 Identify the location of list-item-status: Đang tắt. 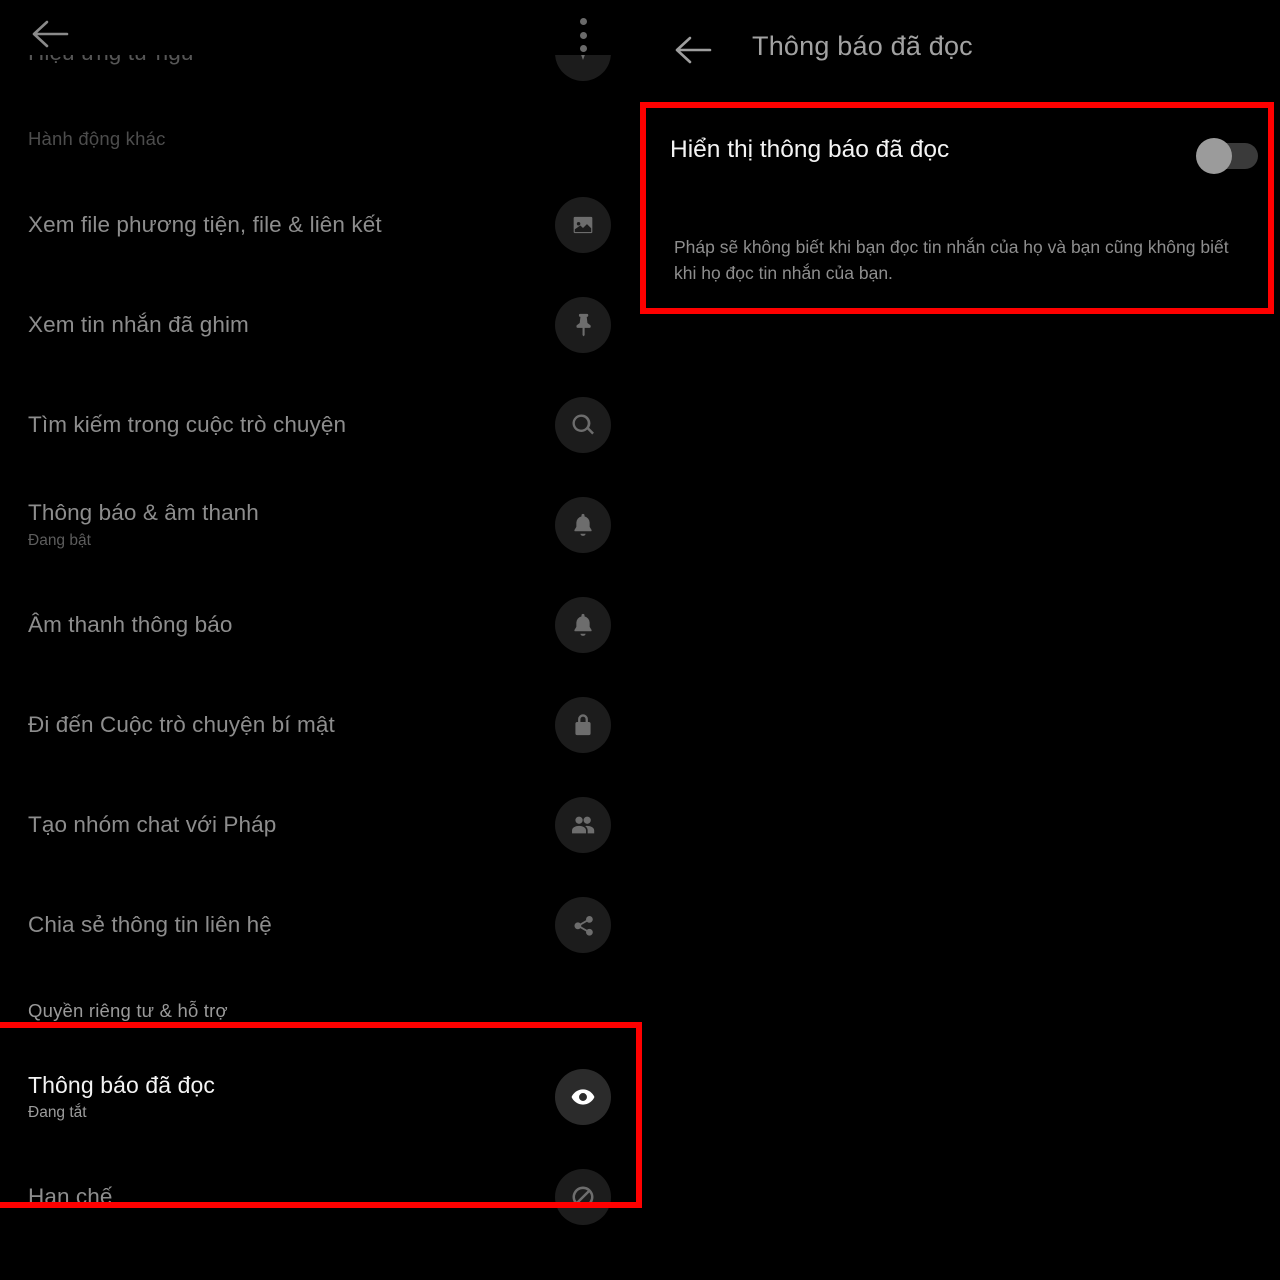
(57, 1112).